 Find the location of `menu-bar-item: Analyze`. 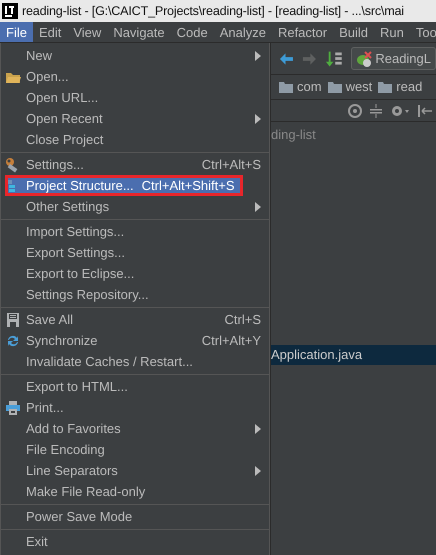

menu-bar-item: Analyze is located at coordinates (243, 32).